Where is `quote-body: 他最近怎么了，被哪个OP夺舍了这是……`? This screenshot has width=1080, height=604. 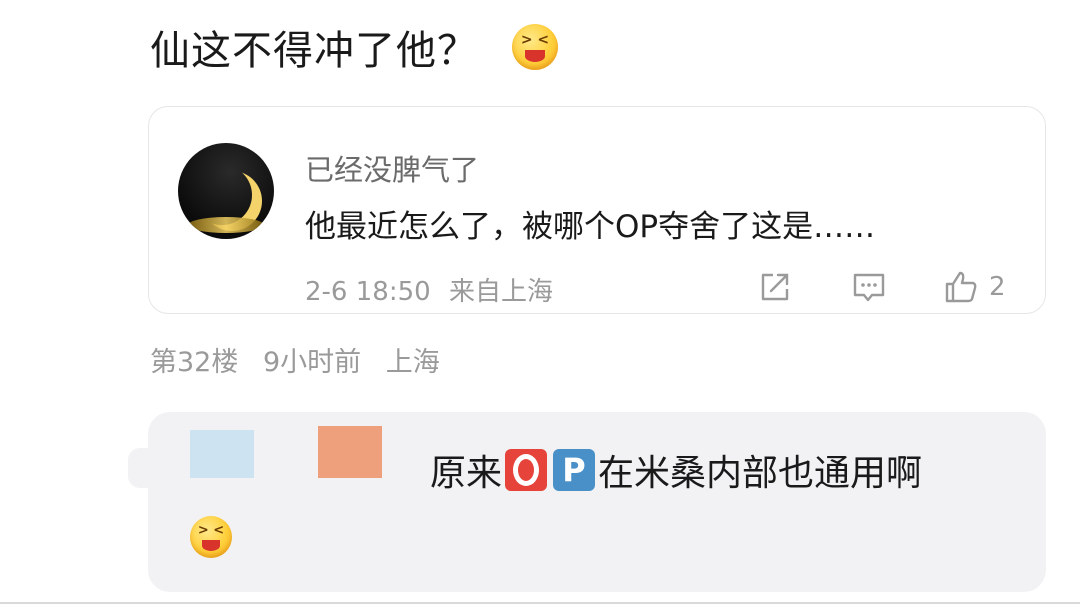
quote-body: 他最近怎么了，被哪个OP夺舍了这是…… is located at coordinates (590, 227).